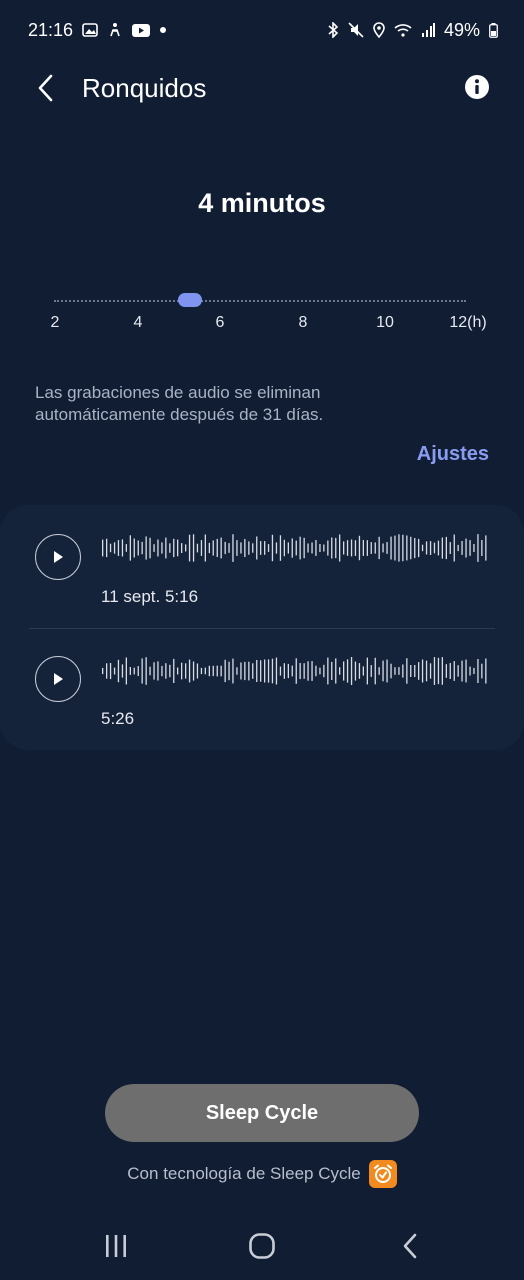 The width and height of the screenshot is (524, 1280). I want to click on recording-row: 5:26, so click(262, 690).